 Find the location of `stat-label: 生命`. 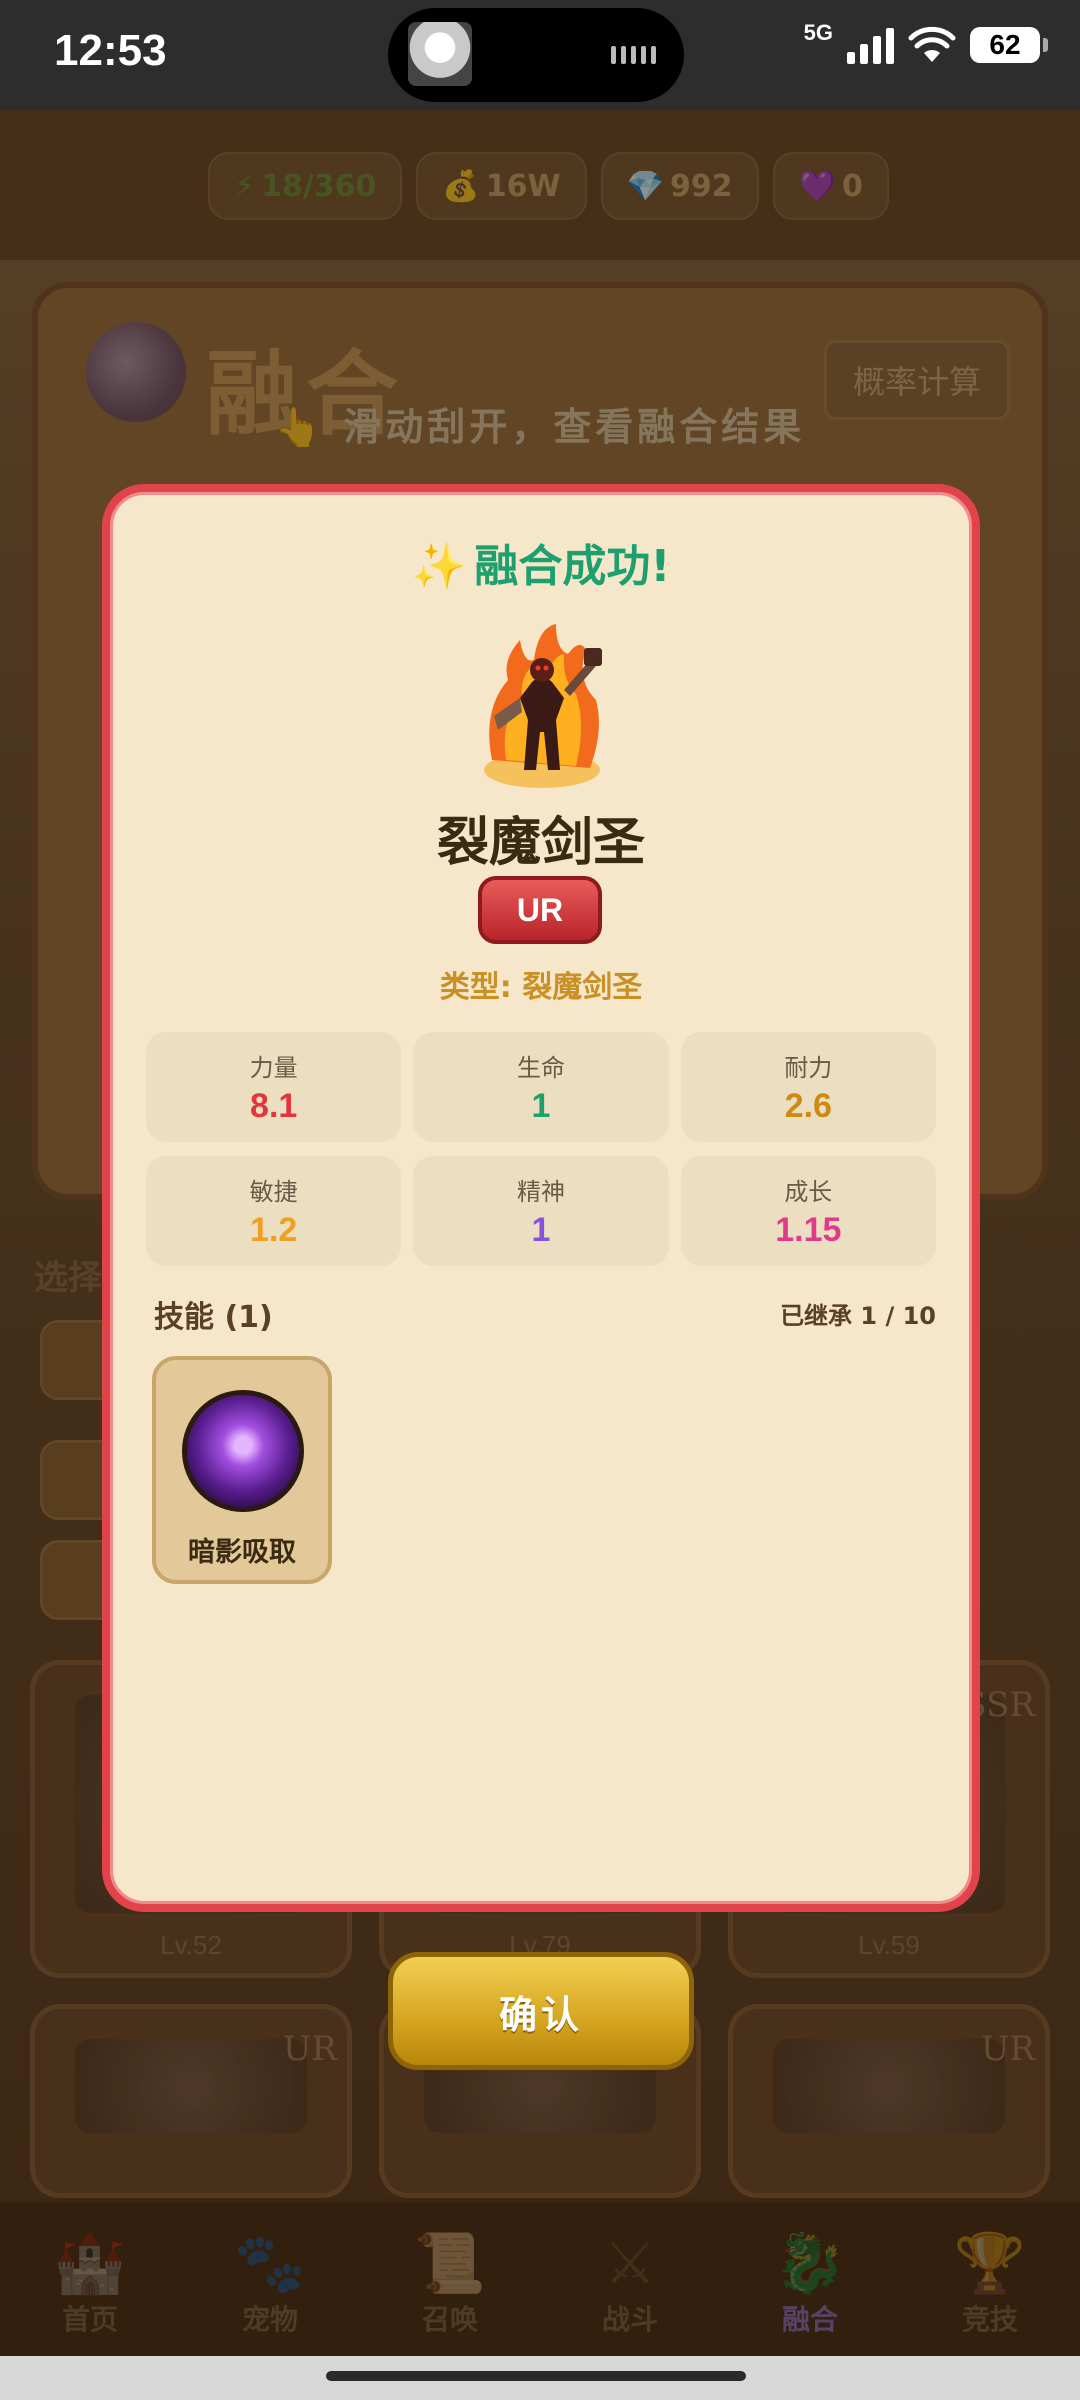

stat-label: 生命 is located at coordinates (540, 1068).